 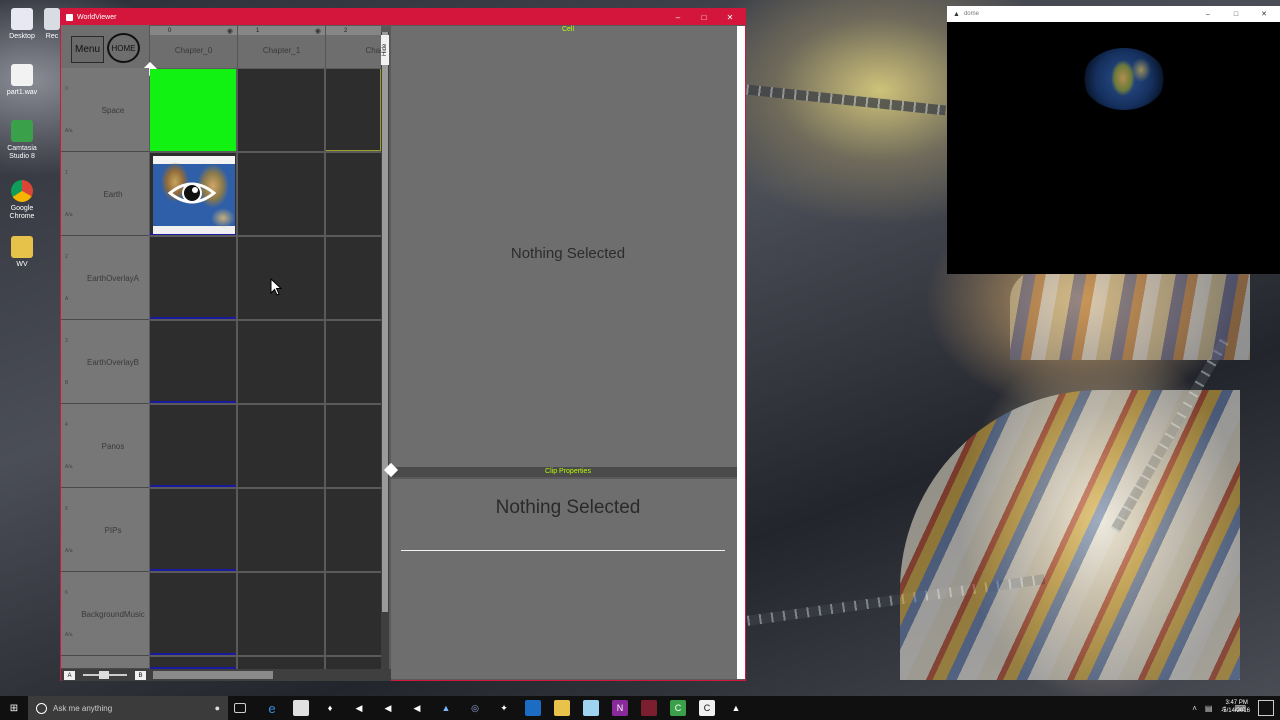 What do you see at coordinates (105, 278) in the screenshot?
I see `row-header-earthoverlaya: 2 EarthOverlayA A` at bounding box center [105, 278].